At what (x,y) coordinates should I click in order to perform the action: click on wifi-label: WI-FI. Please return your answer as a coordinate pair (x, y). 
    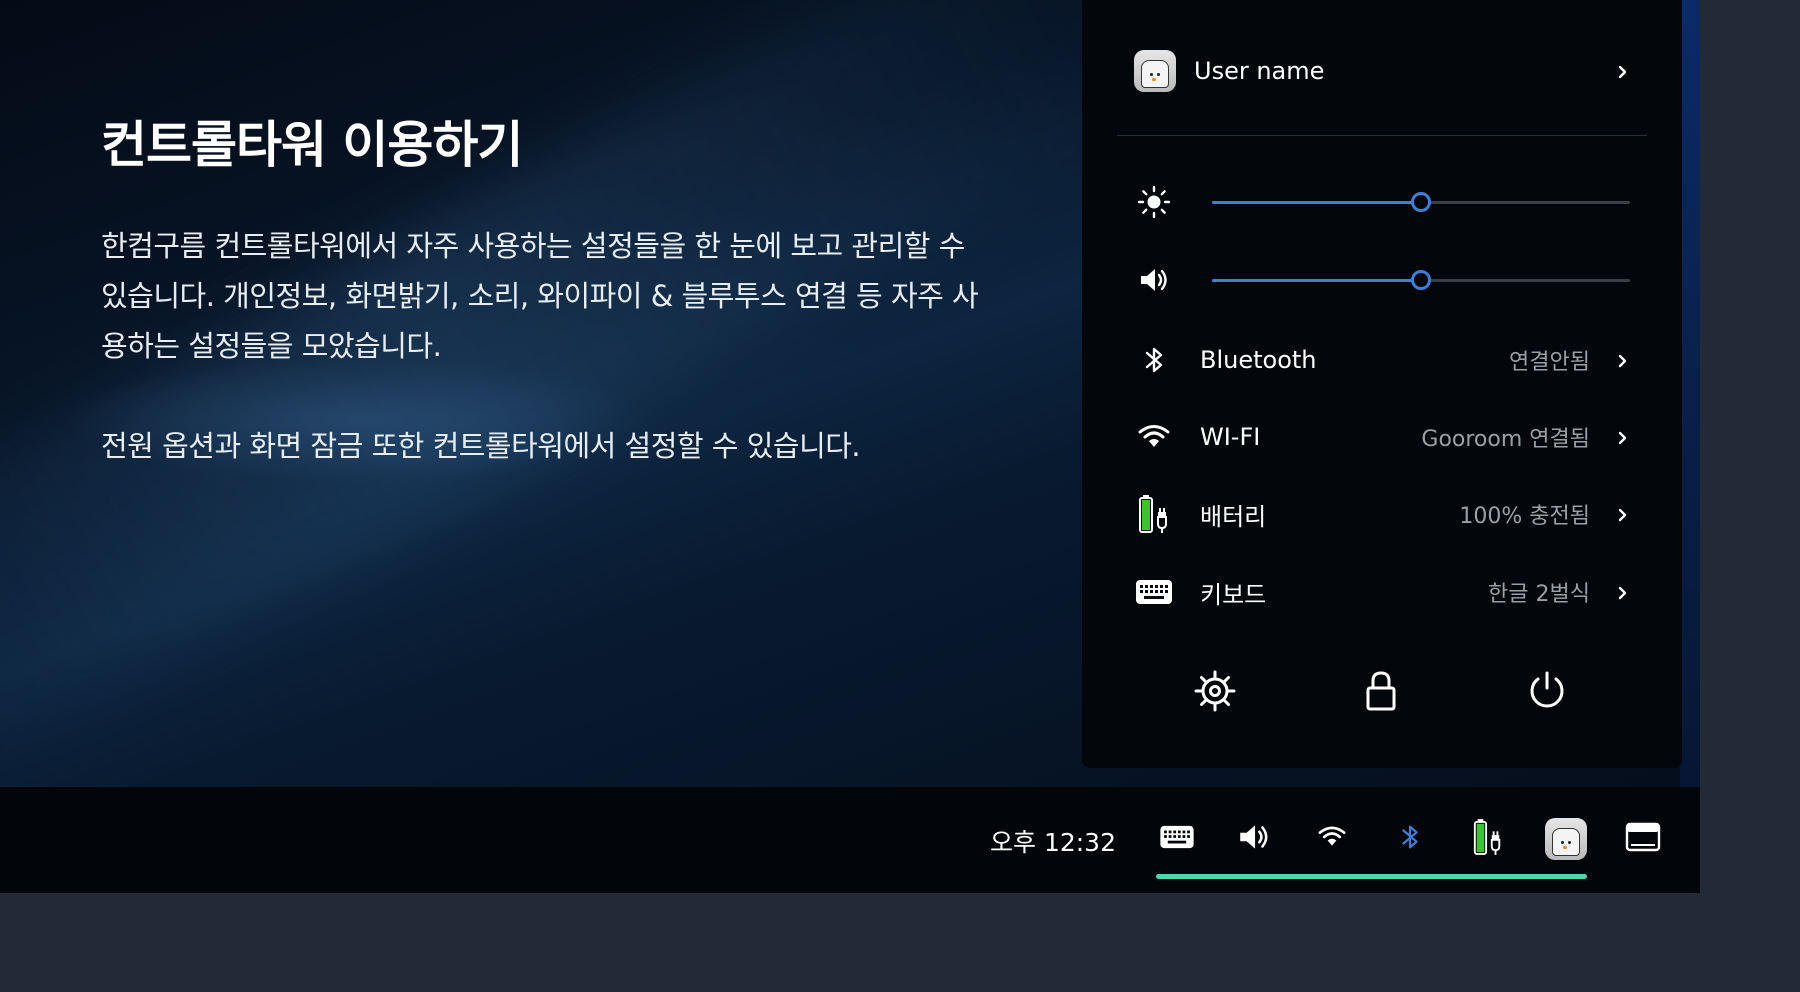
    Looking at the image, I should click on (1230, 437).